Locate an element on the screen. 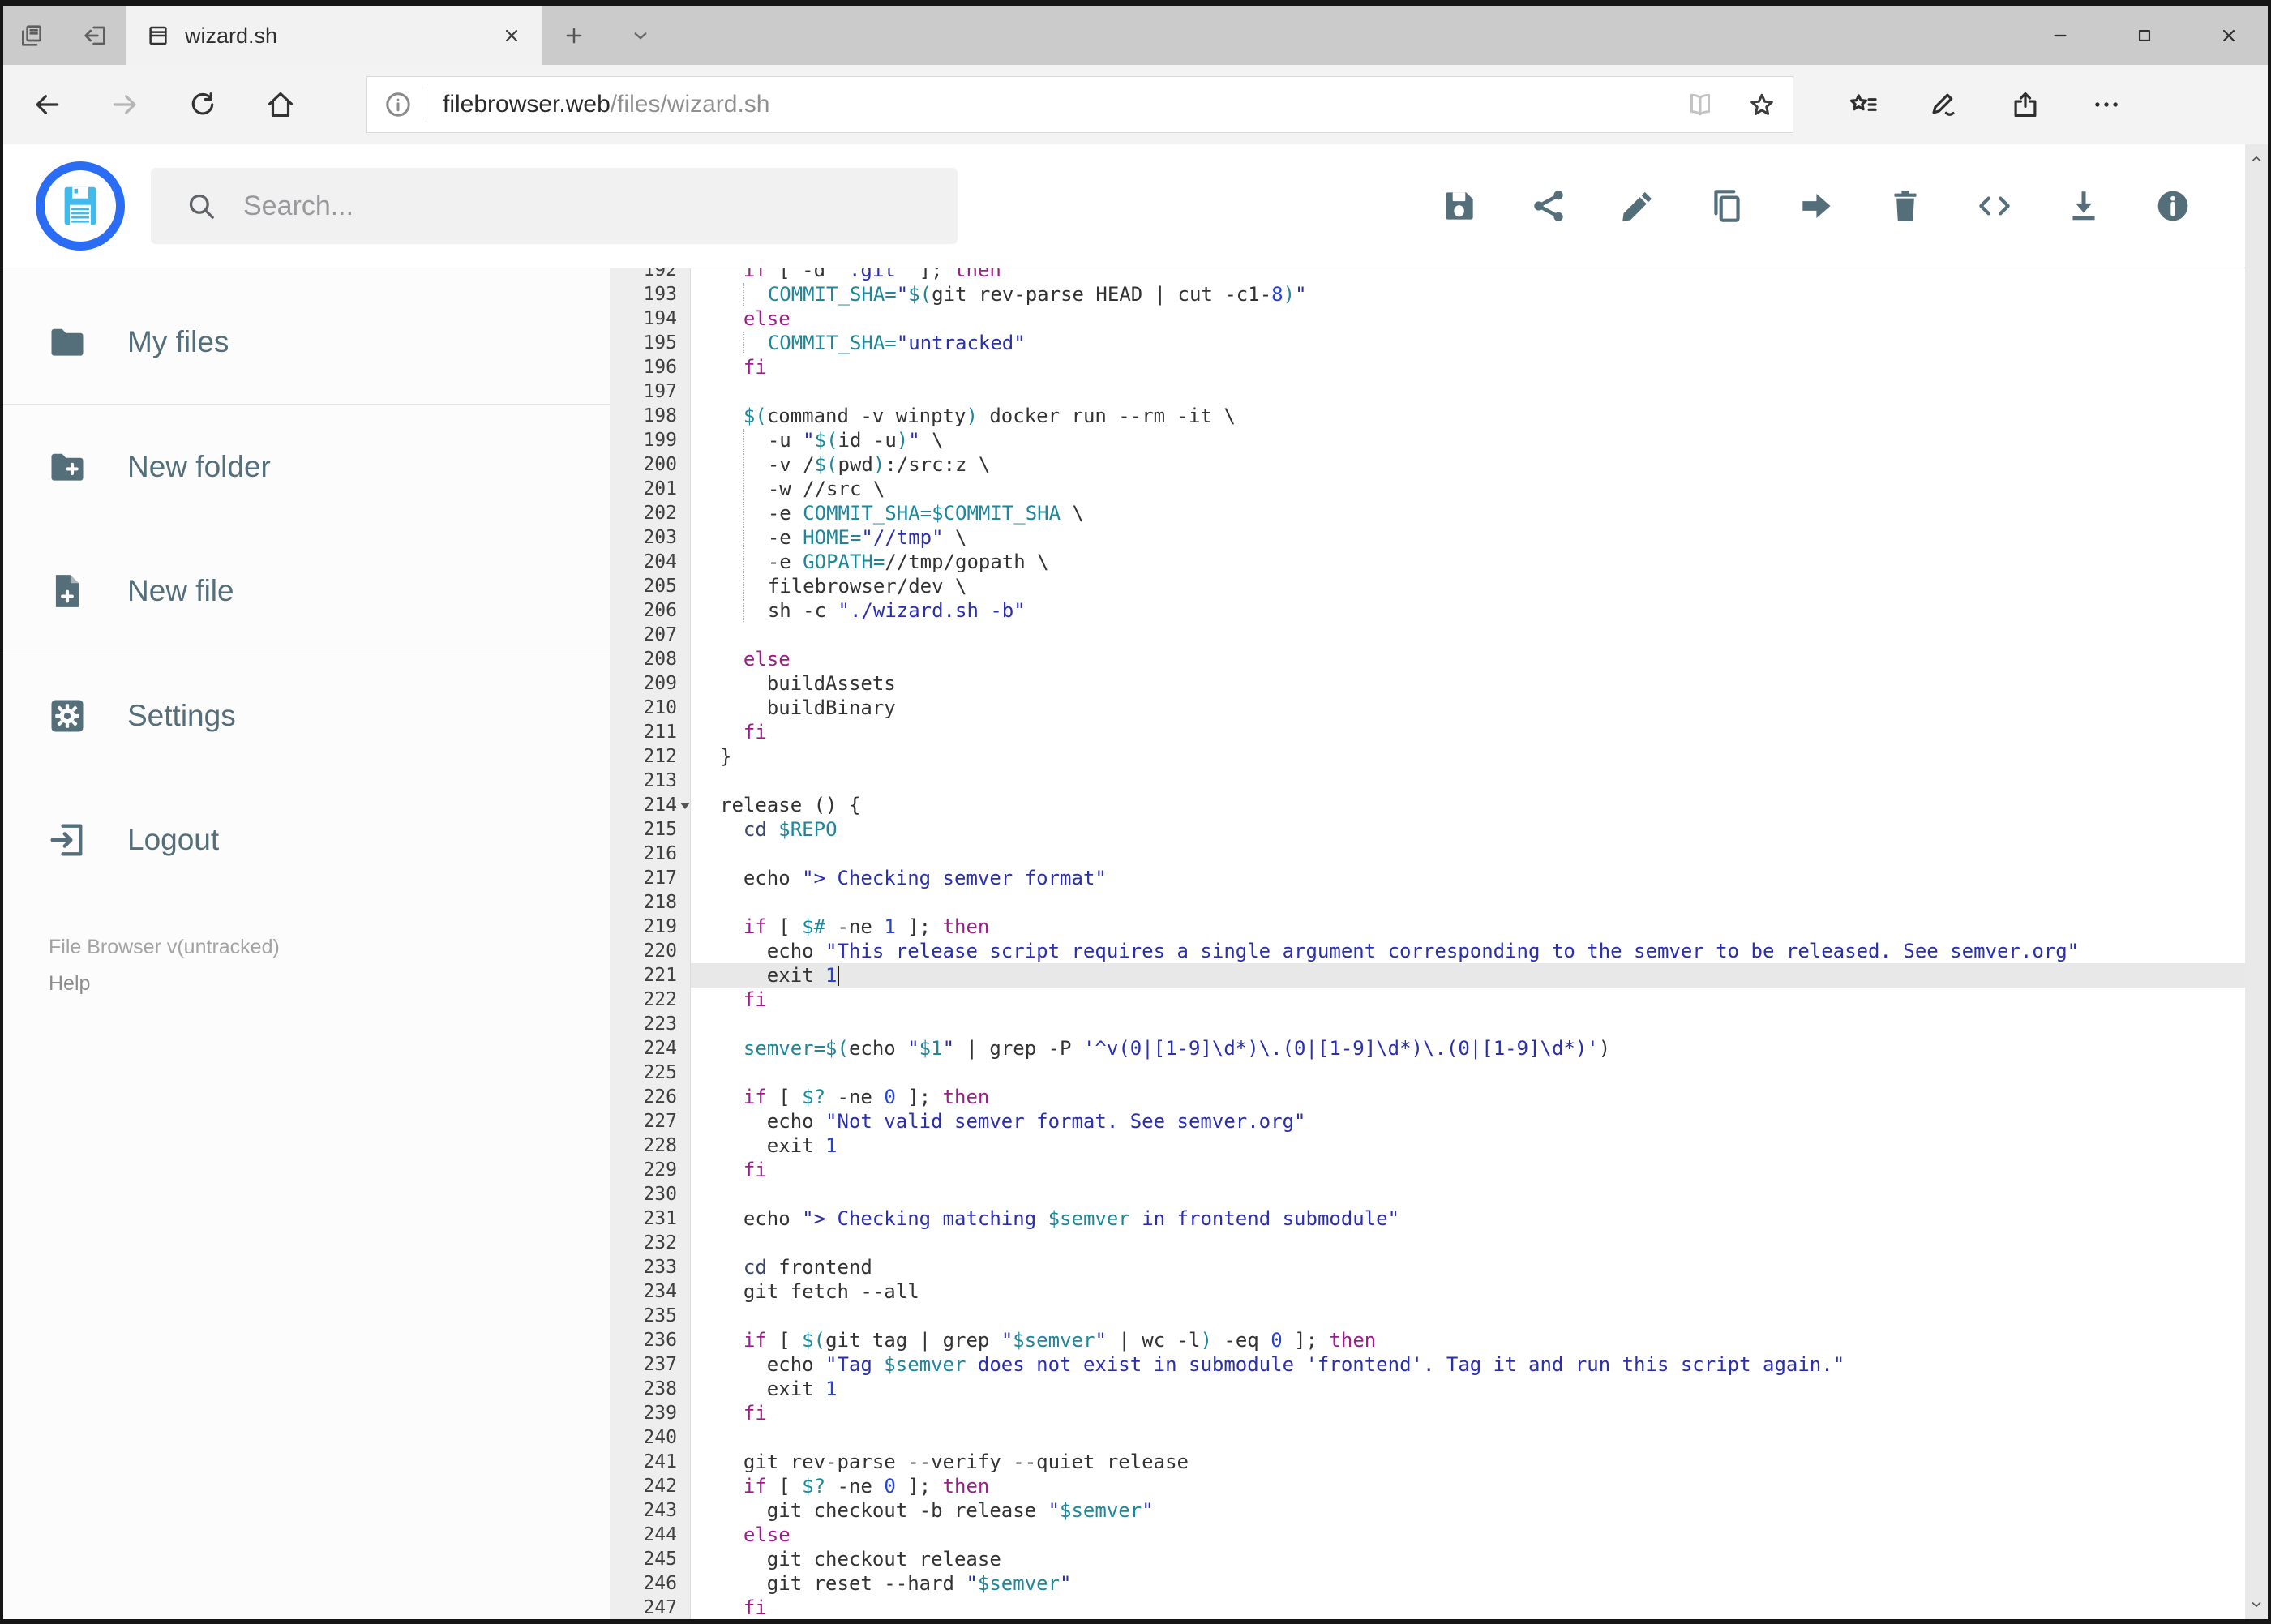 Image resolution: width=2271 pixels, height=1624 pixels. code-line-216: 216 is located at coordinates (1441, 854).